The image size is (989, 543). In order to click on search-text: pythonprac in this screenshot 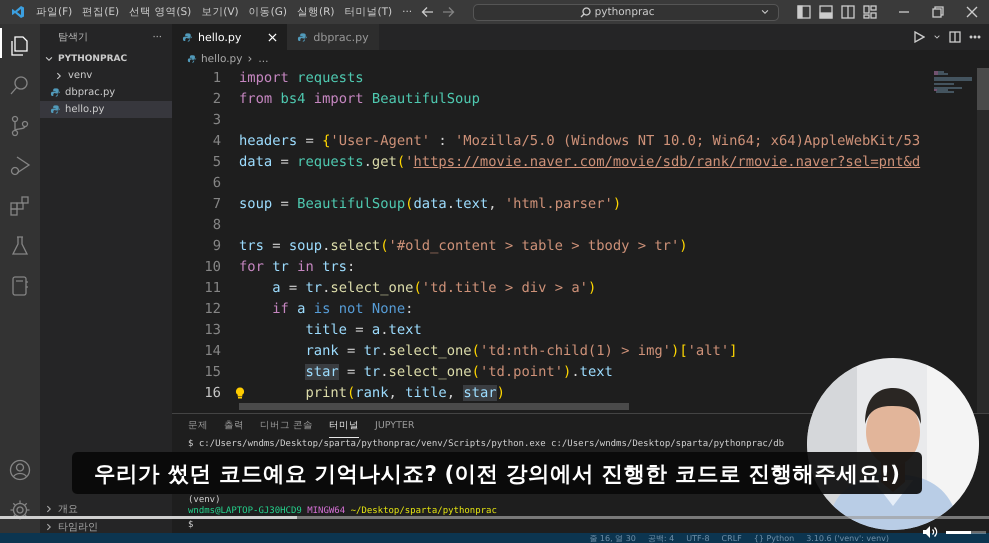, I will do `click(624, 12)`.